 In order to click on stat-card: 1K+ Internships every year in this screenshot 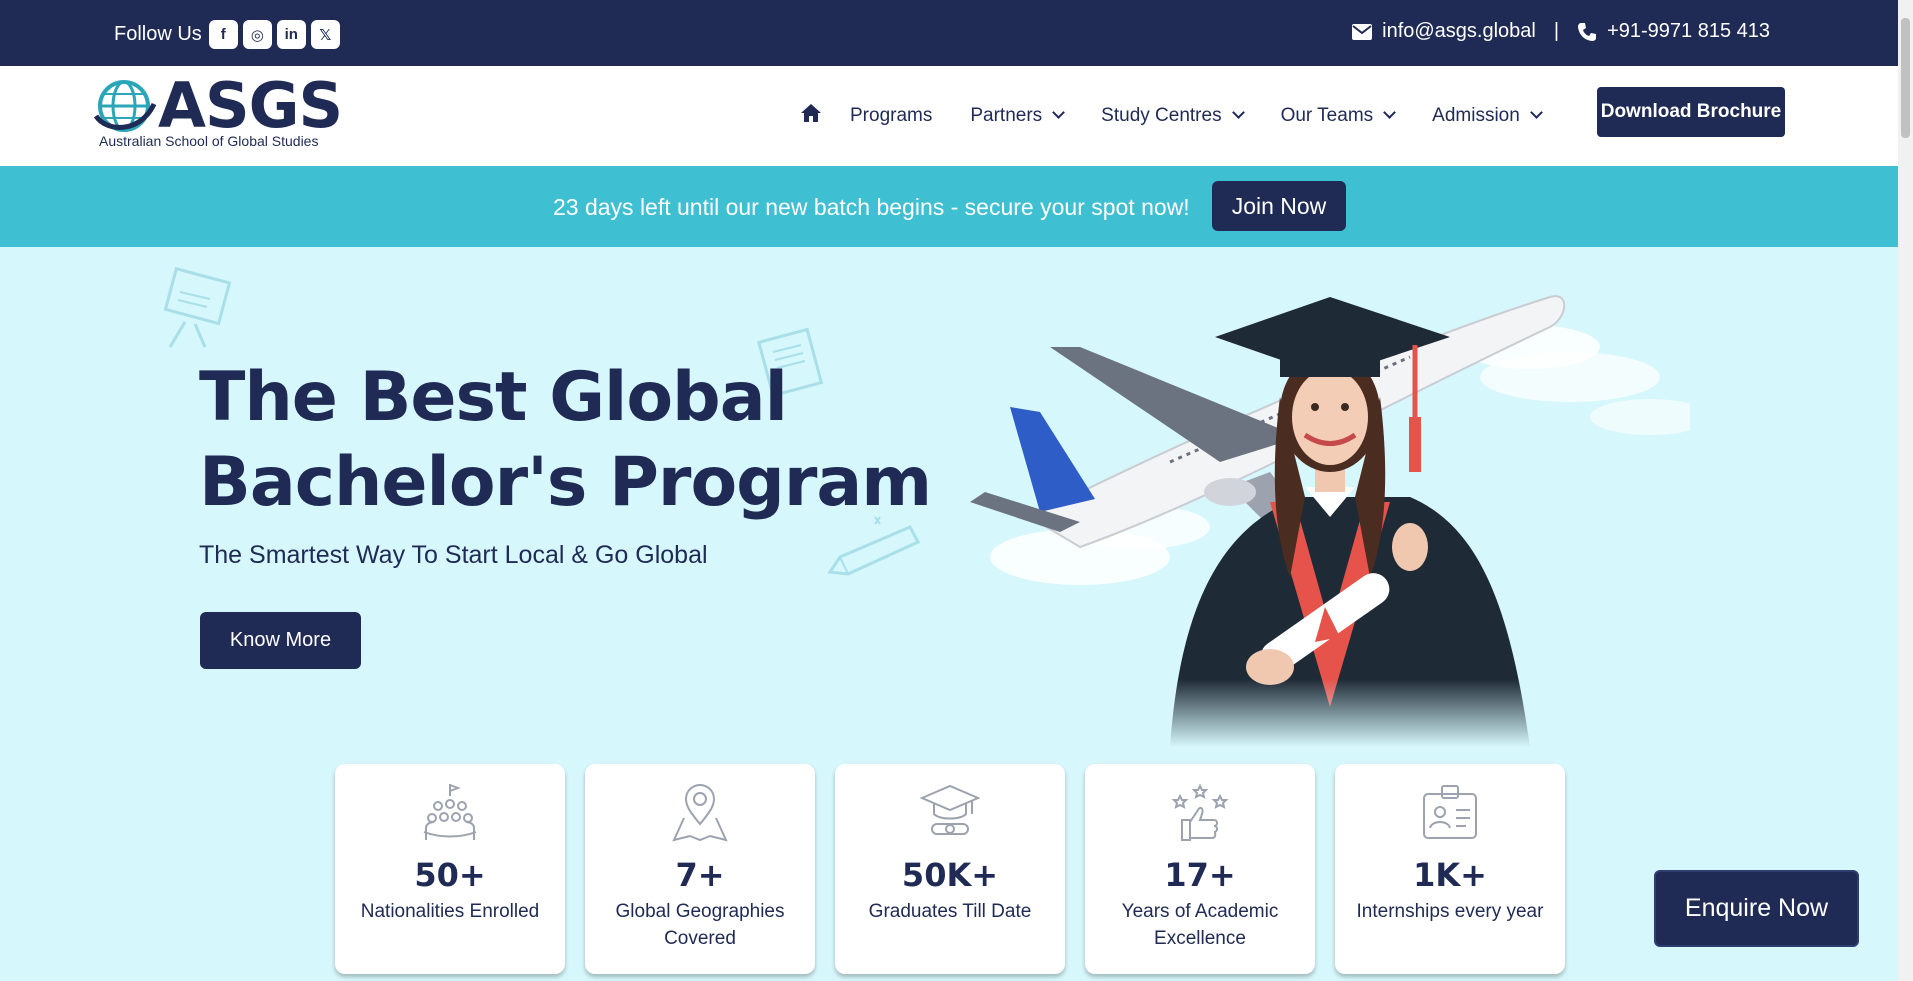, I will do `click(1450, 869)`.